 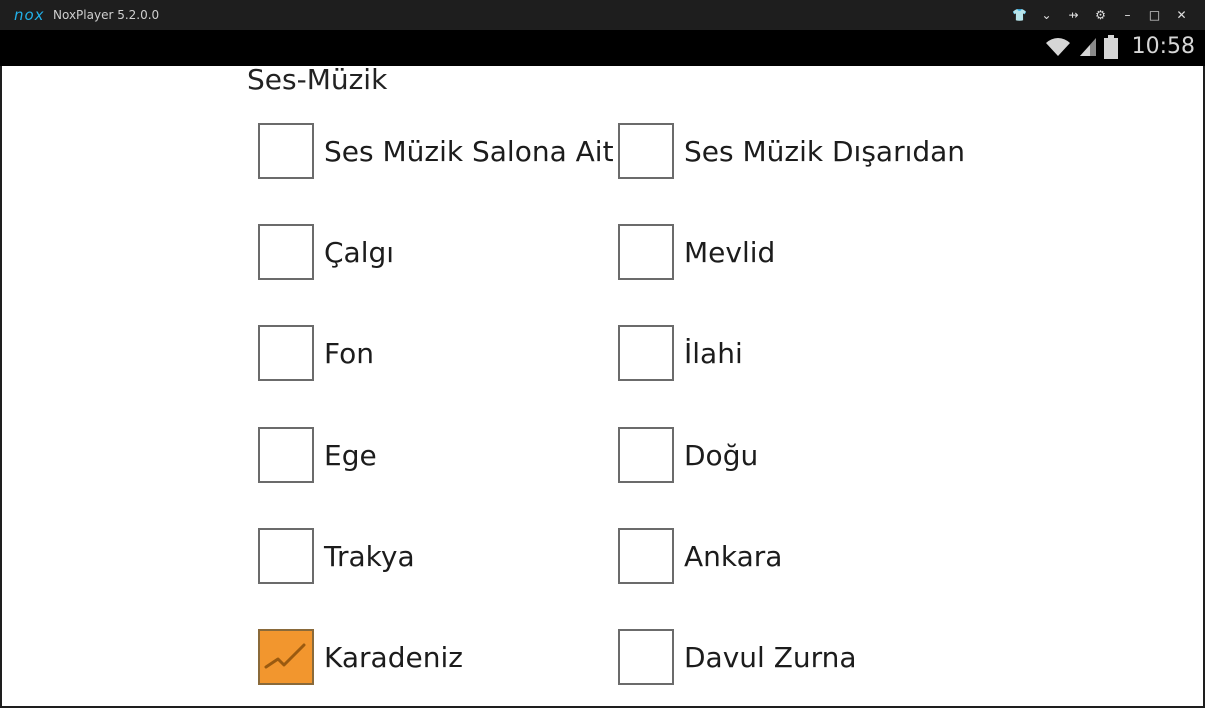 I want to click on clock: 10:58, so click(x=1163, y=46).